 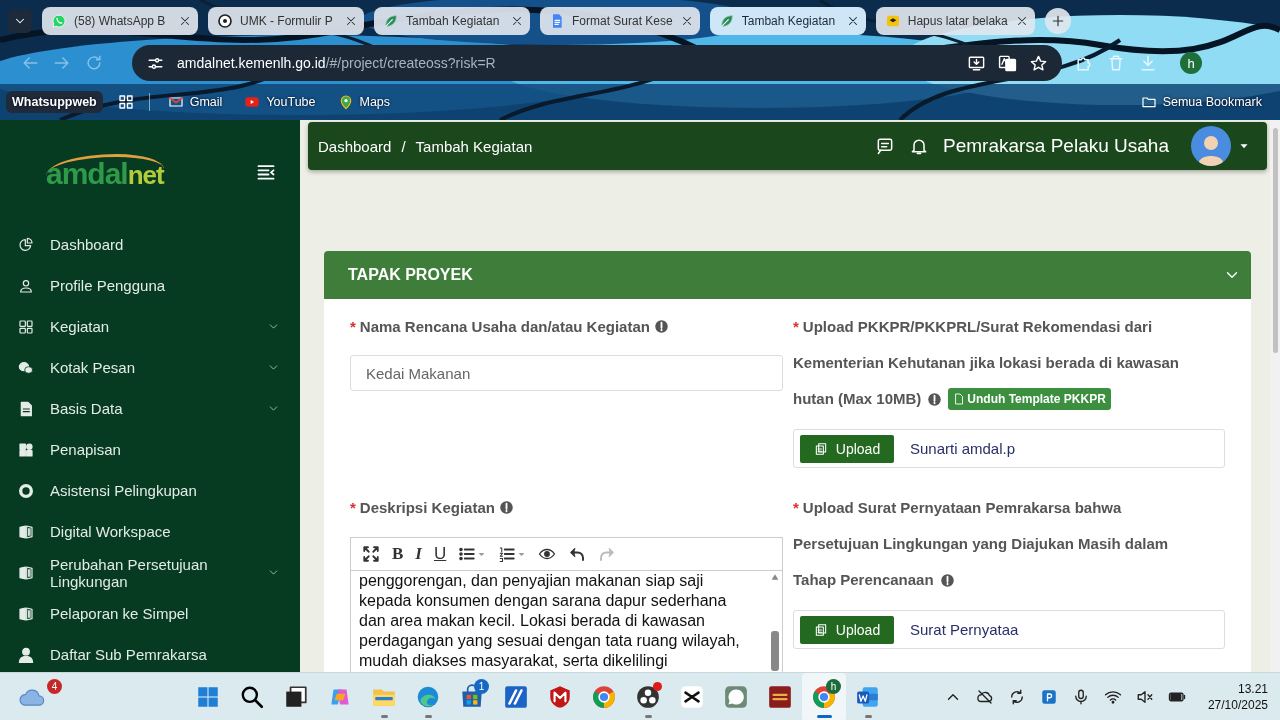 I want to click on translate-icon, so click(x=1007, y=63).